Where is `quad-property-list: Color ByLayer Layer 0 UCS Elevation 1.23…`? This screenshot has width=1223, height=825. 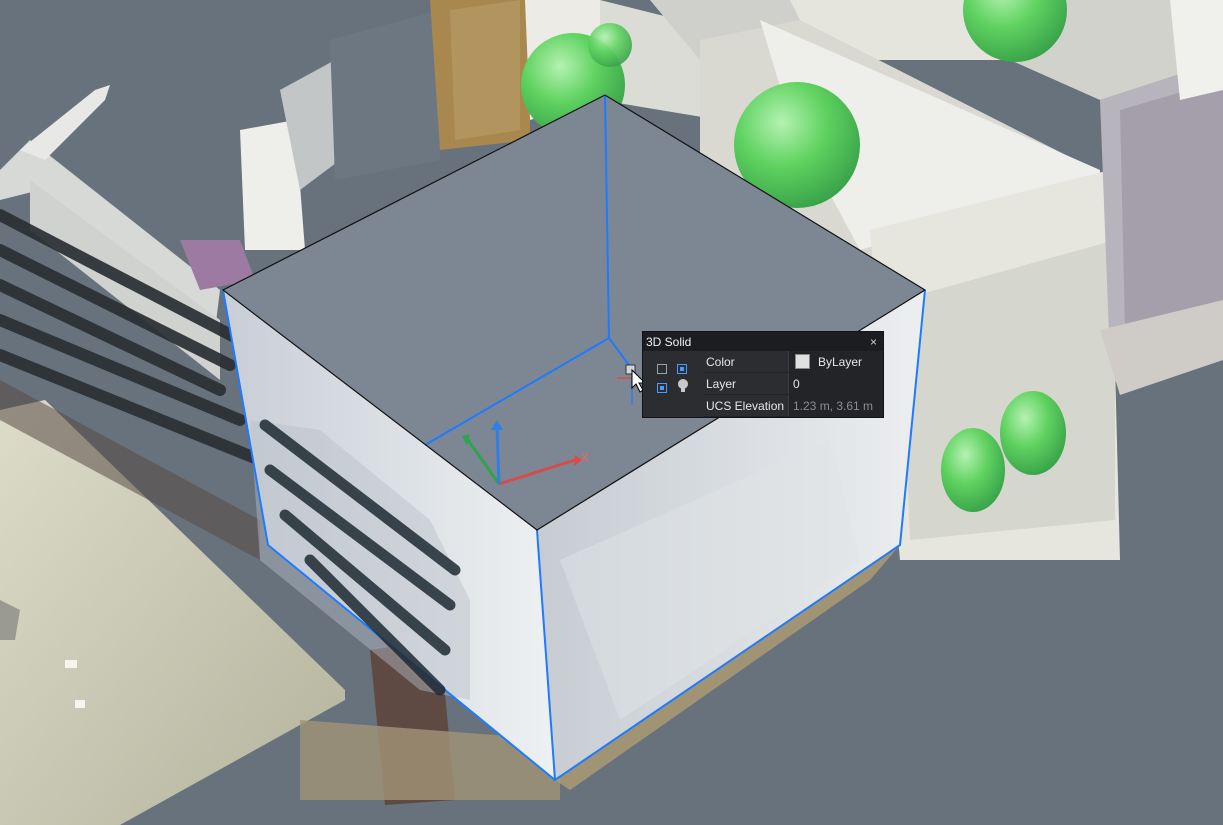
quad-property-list: Color ByLayer Layer 0 UCS Elevation 1.23… is located at coordinates (793, 384).